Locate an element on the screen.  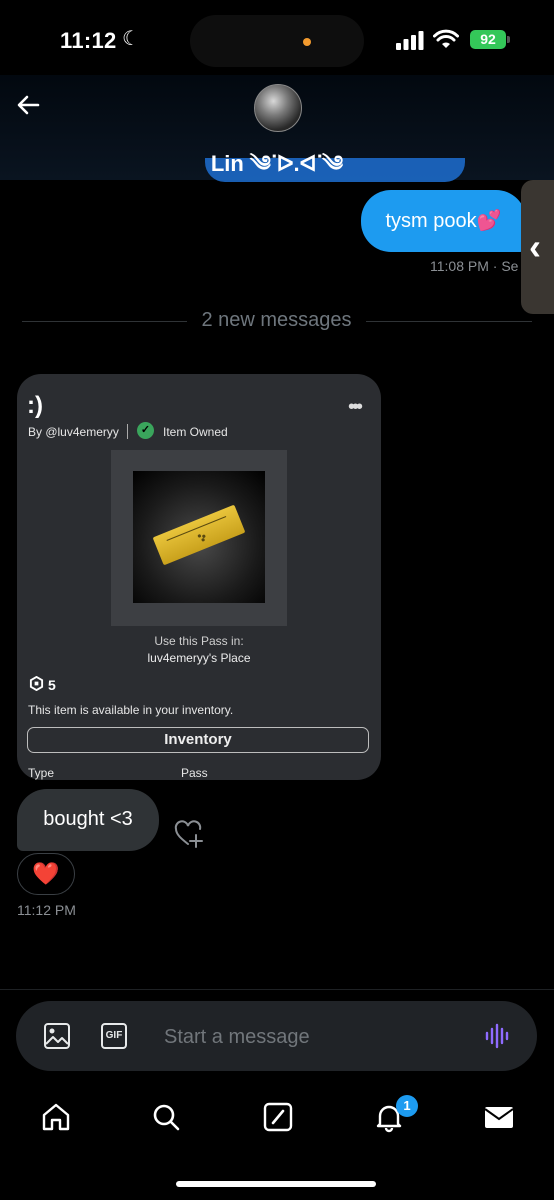
use-pass-label: Use this Pass in: is located at coordinates (199, 641).